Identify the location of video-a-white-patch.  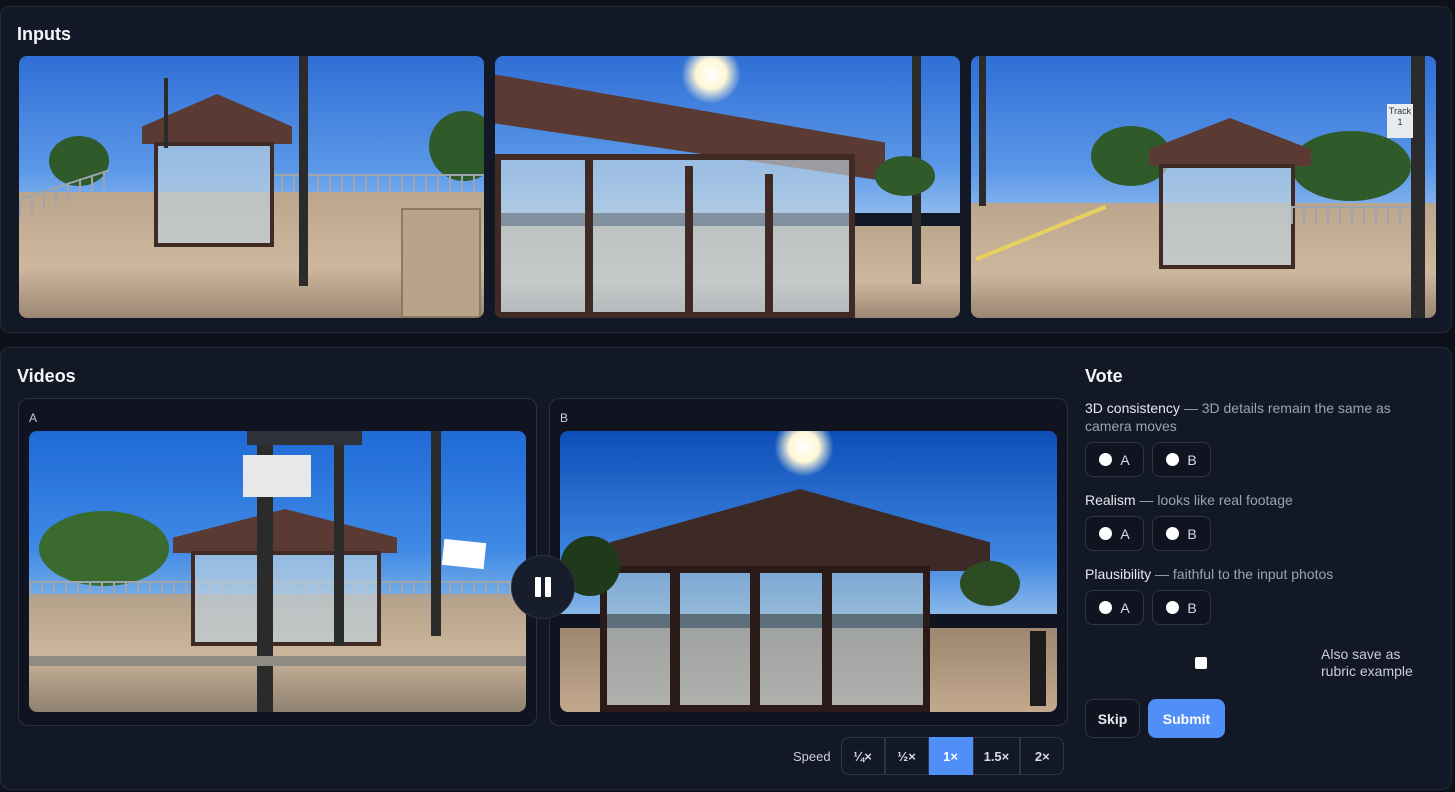
(464, 554).